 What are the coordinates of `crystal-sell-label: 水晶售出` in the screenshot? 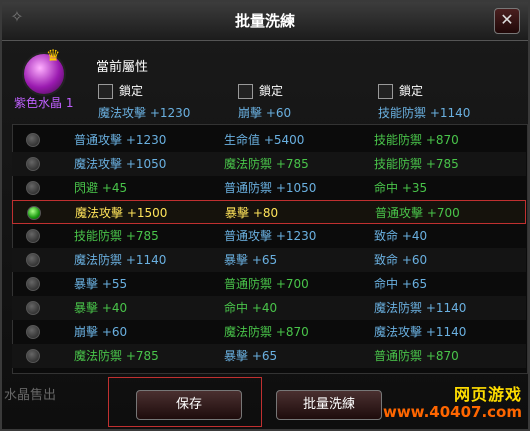 It's located at (30, 395).